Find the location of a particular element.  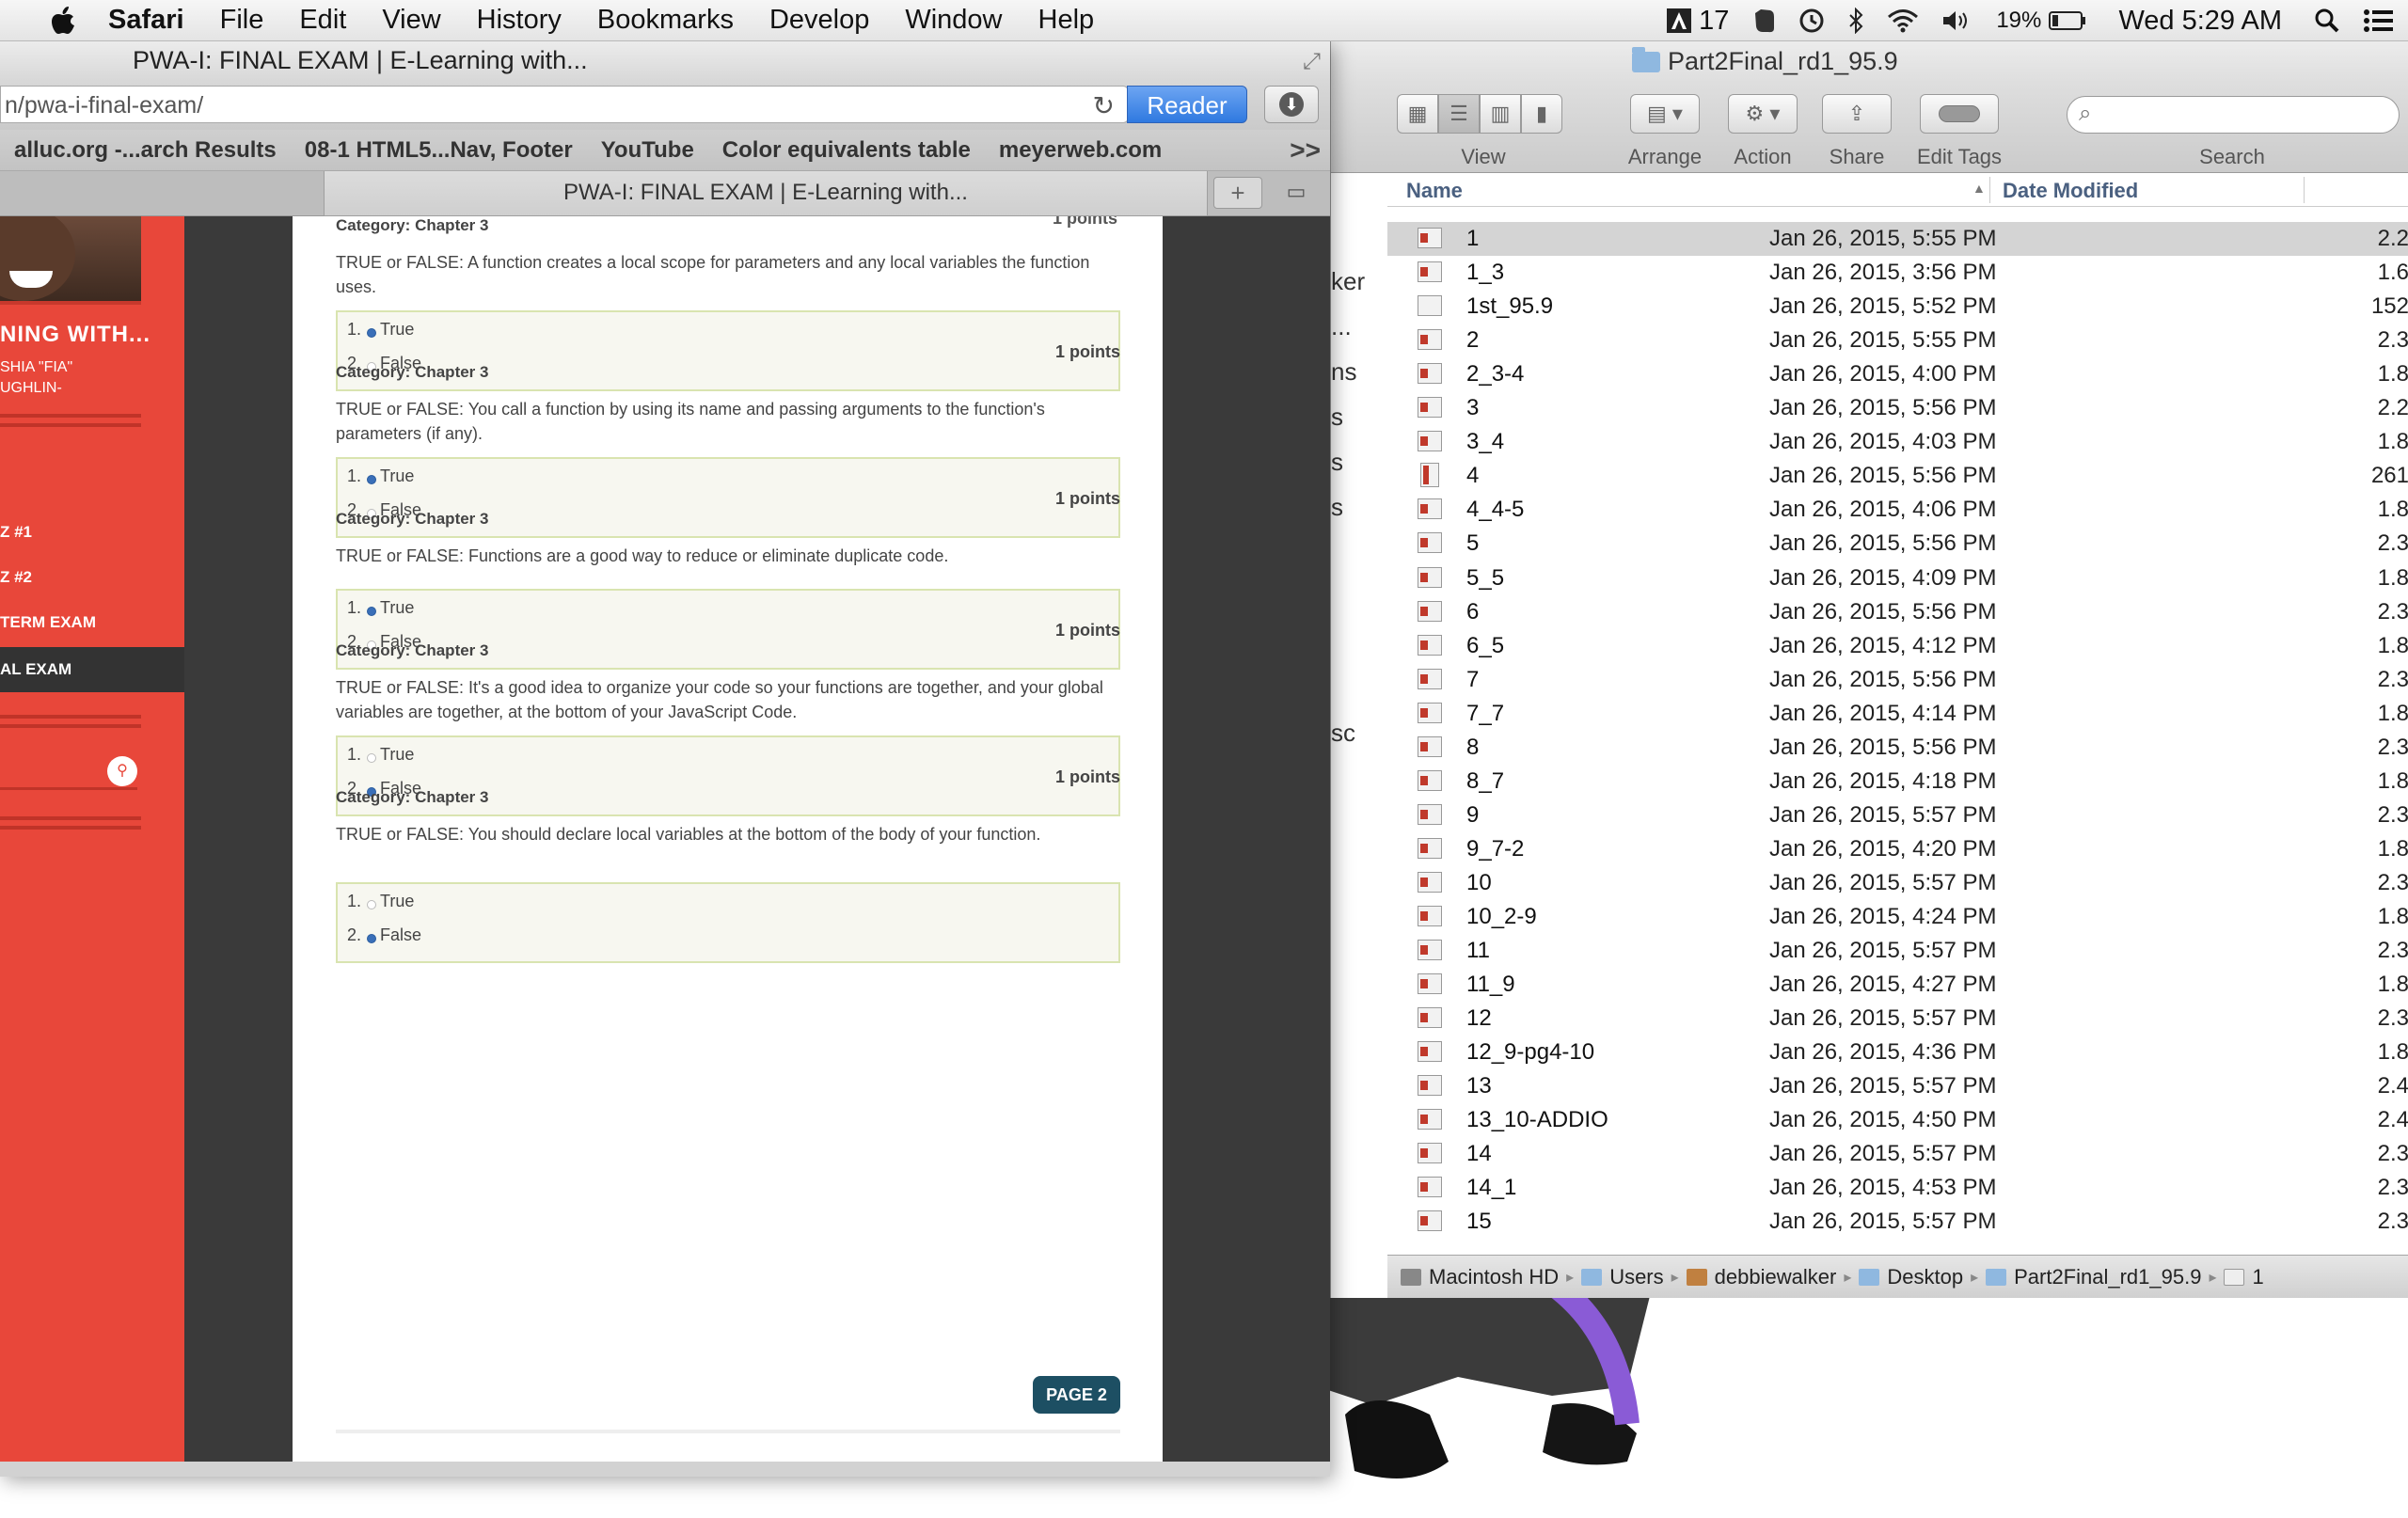

menu-edit: Edit is located at coordinates (323, 21).